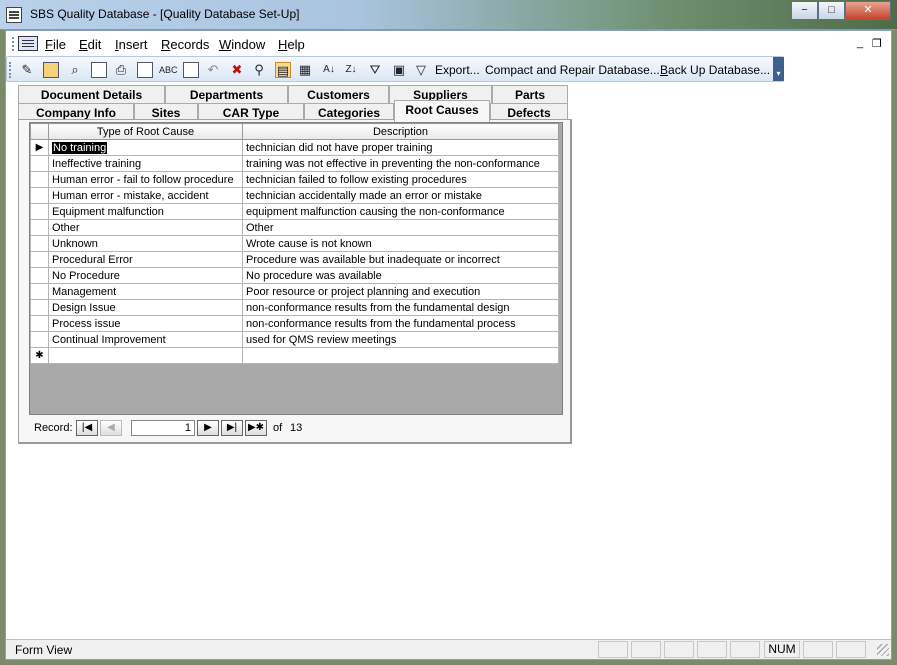 This screenshot has width=897, height=665. I want to click on cell-description: Wrote cause is not known, so click(400, 243).